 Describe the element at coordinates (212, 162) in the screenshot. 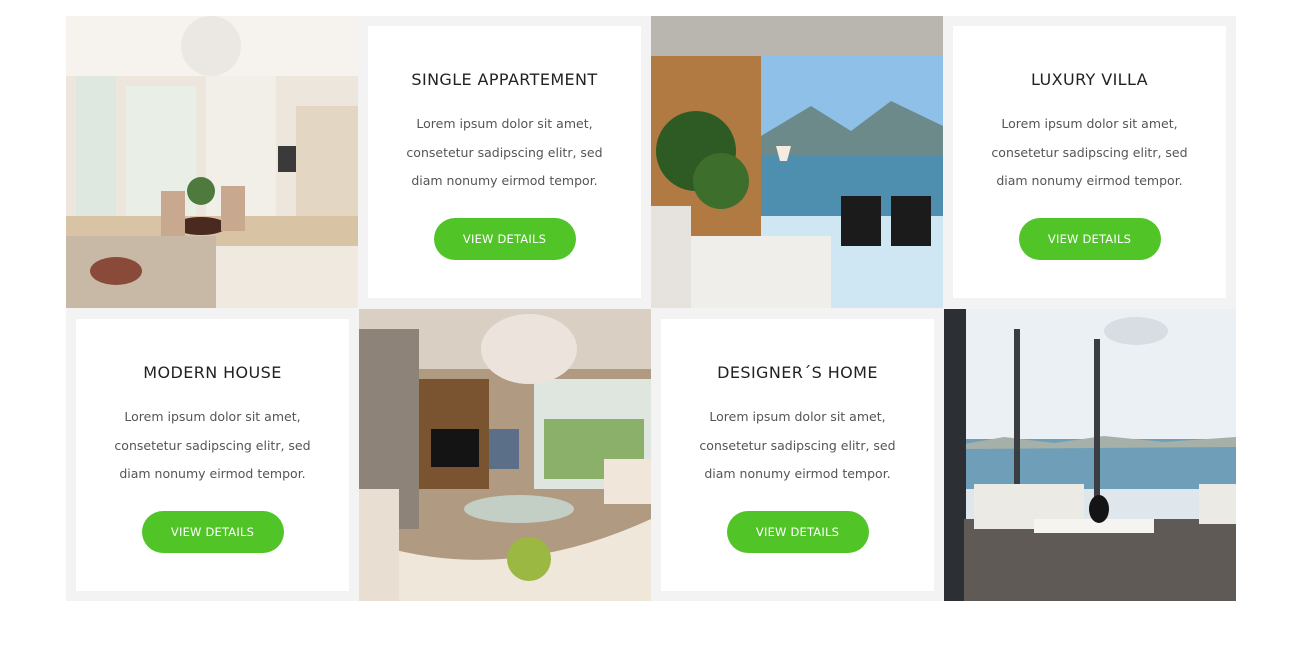

I see `bedroom-photo` at that location.